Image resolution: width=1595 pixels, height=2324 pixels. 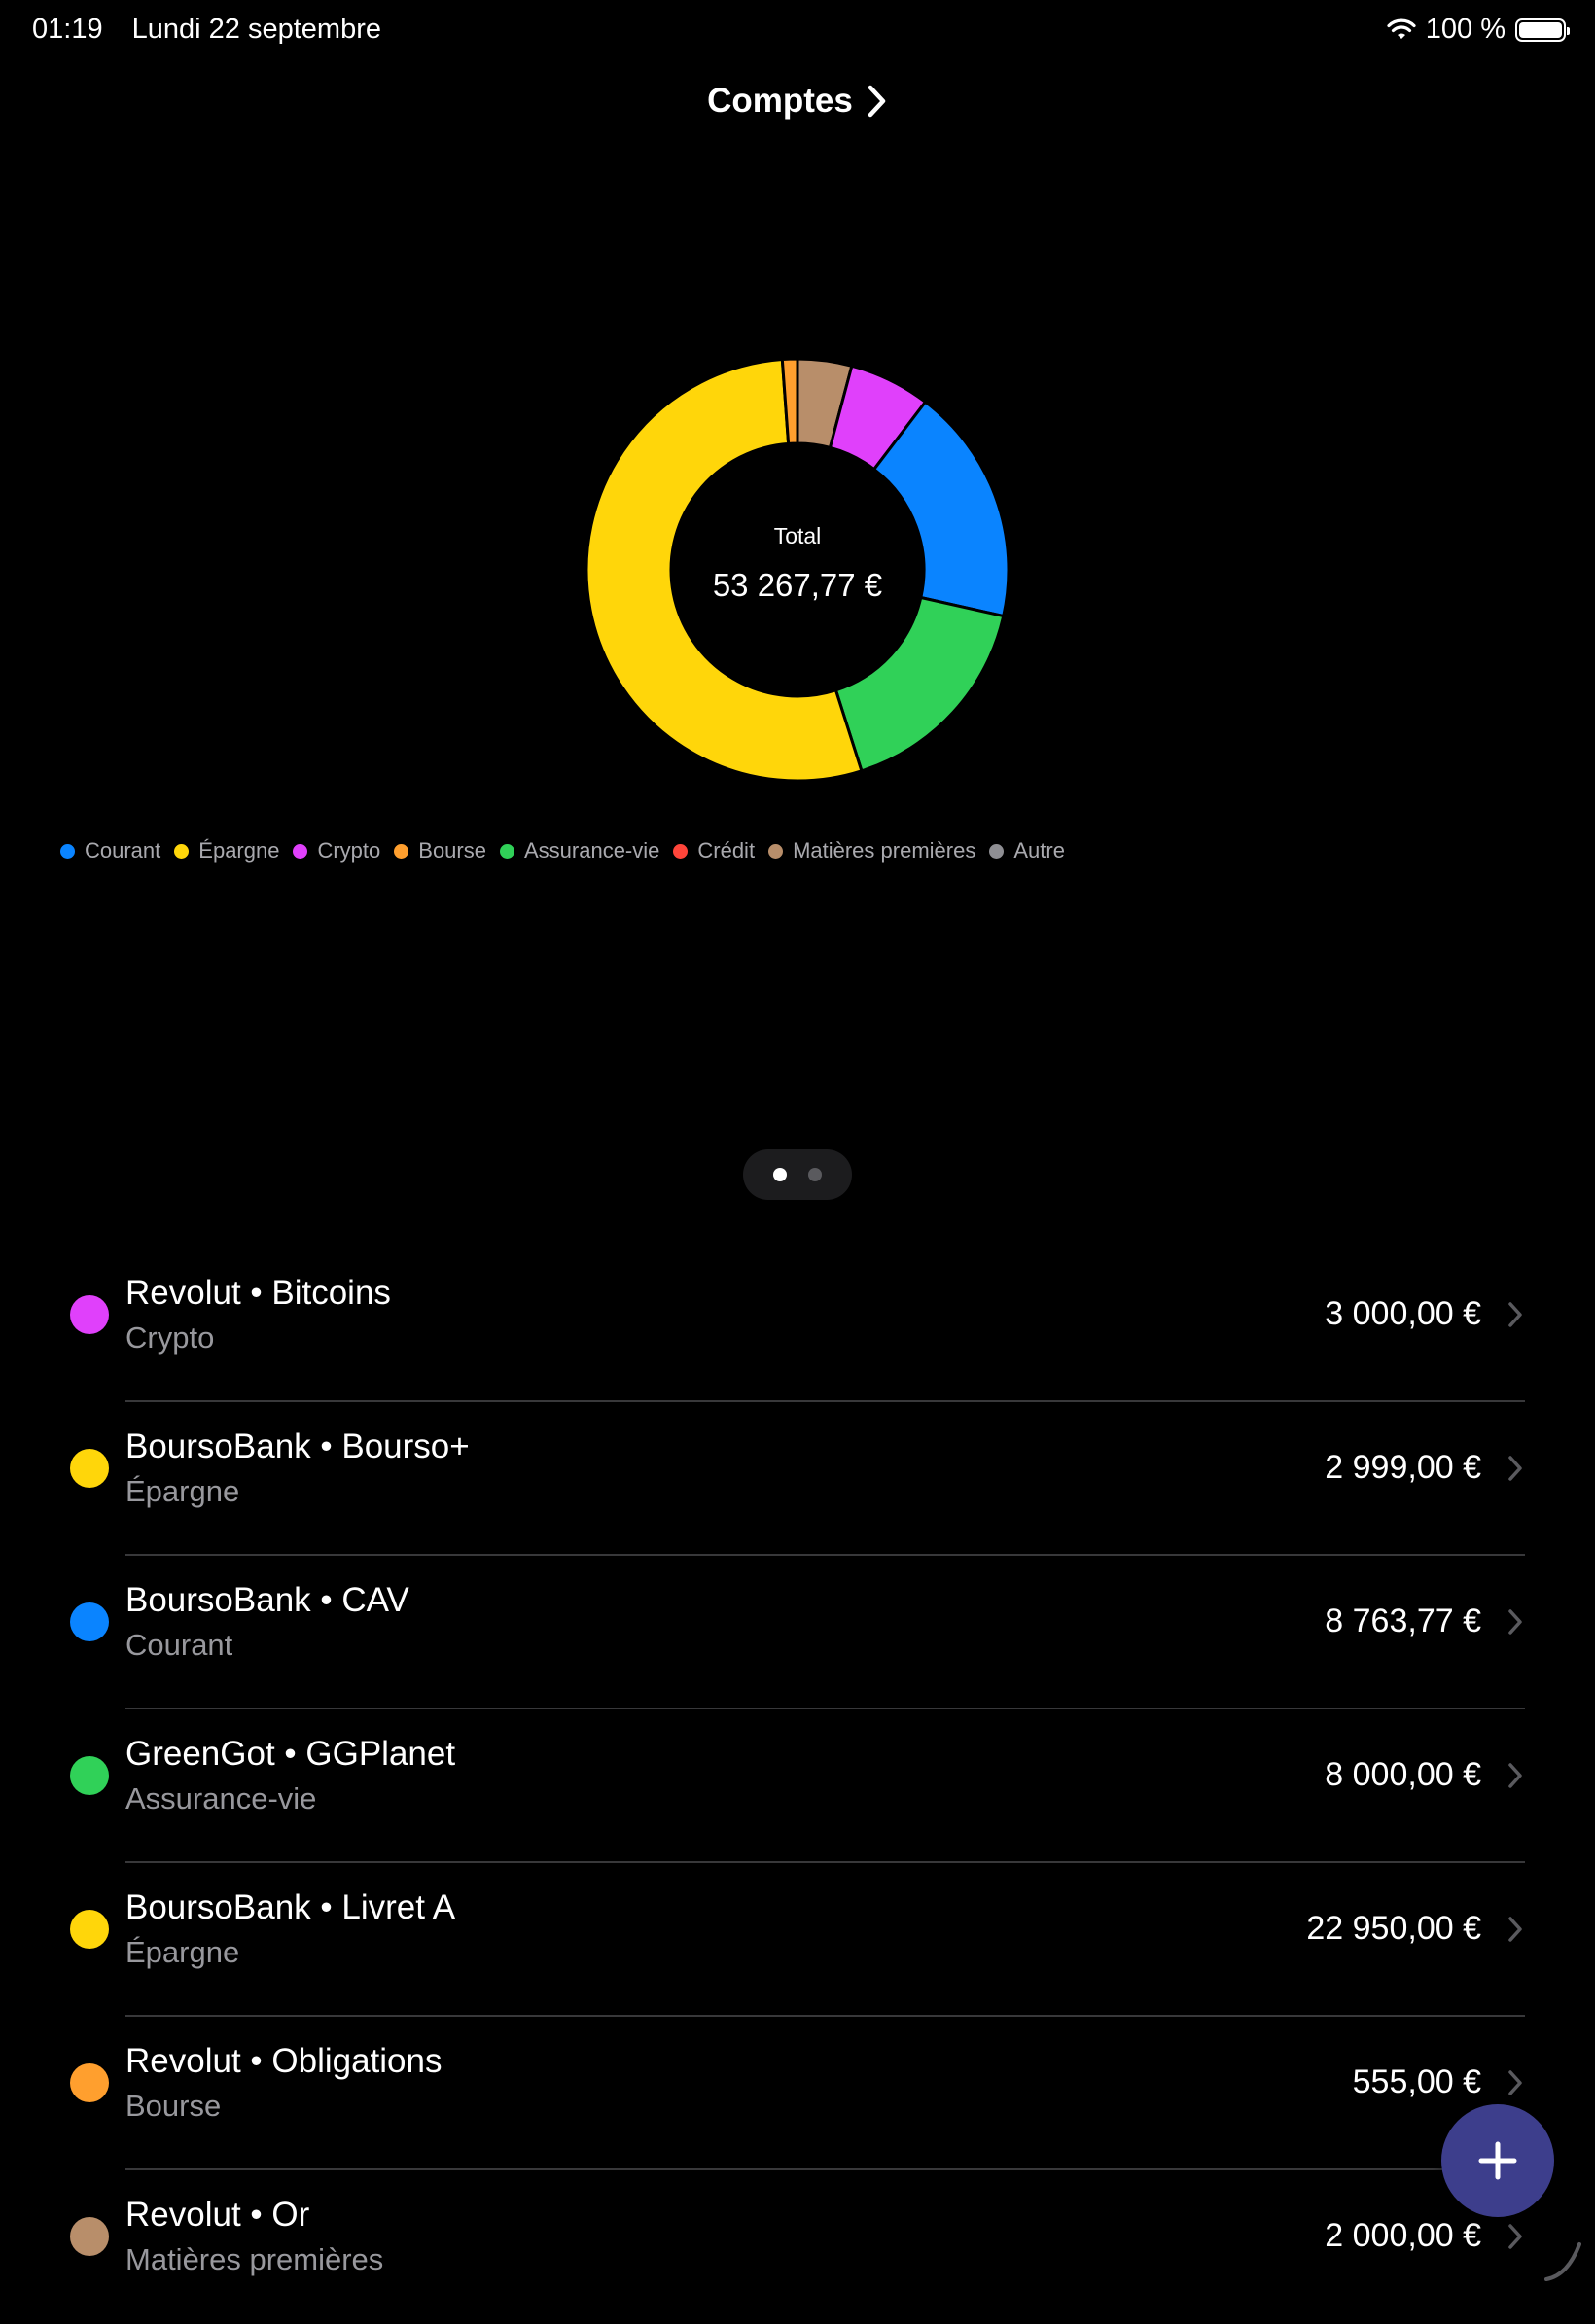 What do you see at coordinates (1465, 29) in the screenshot?
I see `battery-percentage: 100 %` at bounding box center [1465, 29].